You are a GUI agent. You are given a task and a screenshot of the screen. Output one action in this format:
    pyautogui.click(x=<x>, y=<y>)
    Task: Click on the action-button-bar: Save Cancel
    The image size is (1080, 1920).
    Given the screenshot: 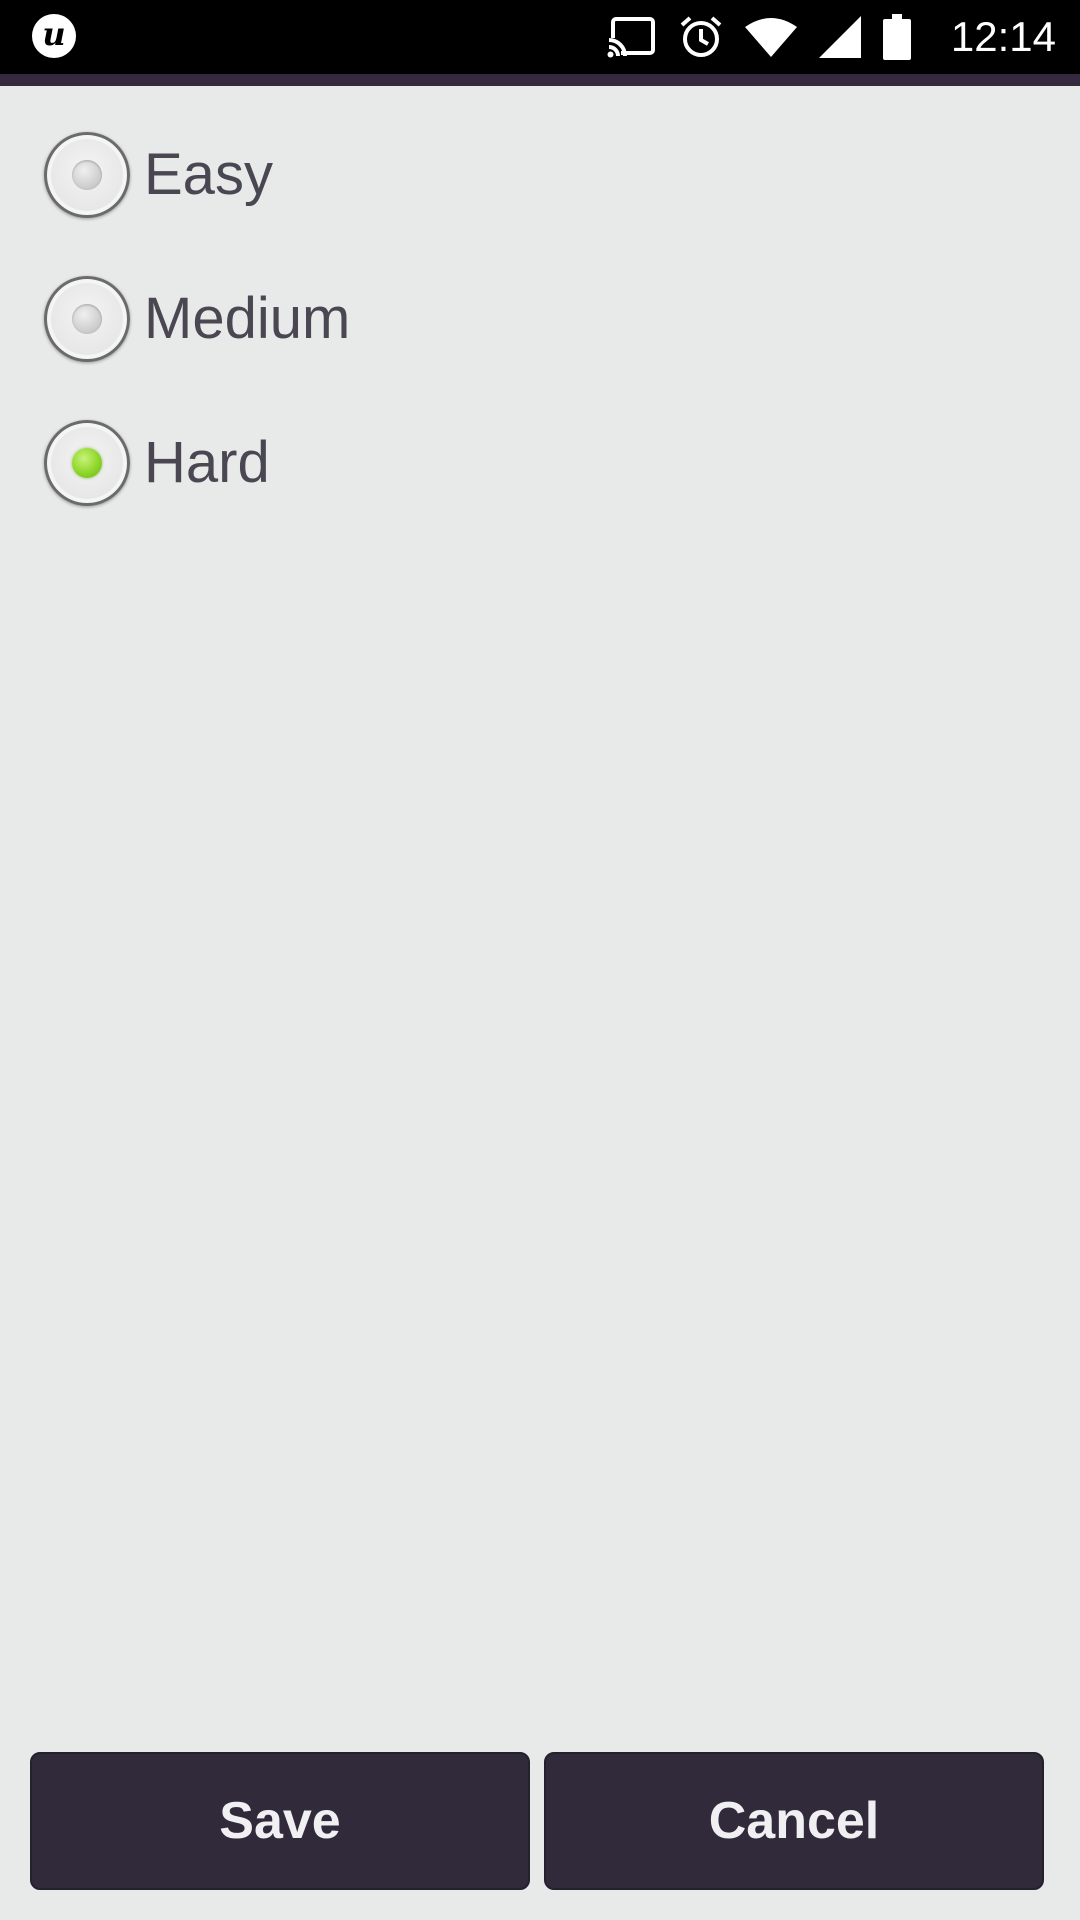 What is the action you would take?
    pyautogui.click(x=537, y=1821)
    